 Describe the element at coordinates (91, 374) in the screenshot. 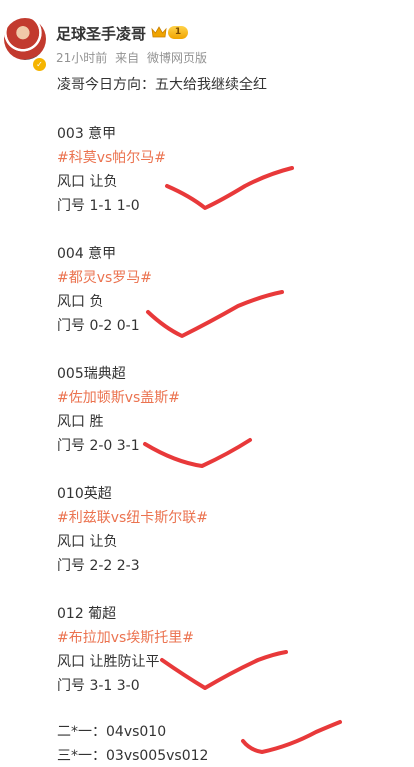

I see `match-header: 005瑞典超` at that location.